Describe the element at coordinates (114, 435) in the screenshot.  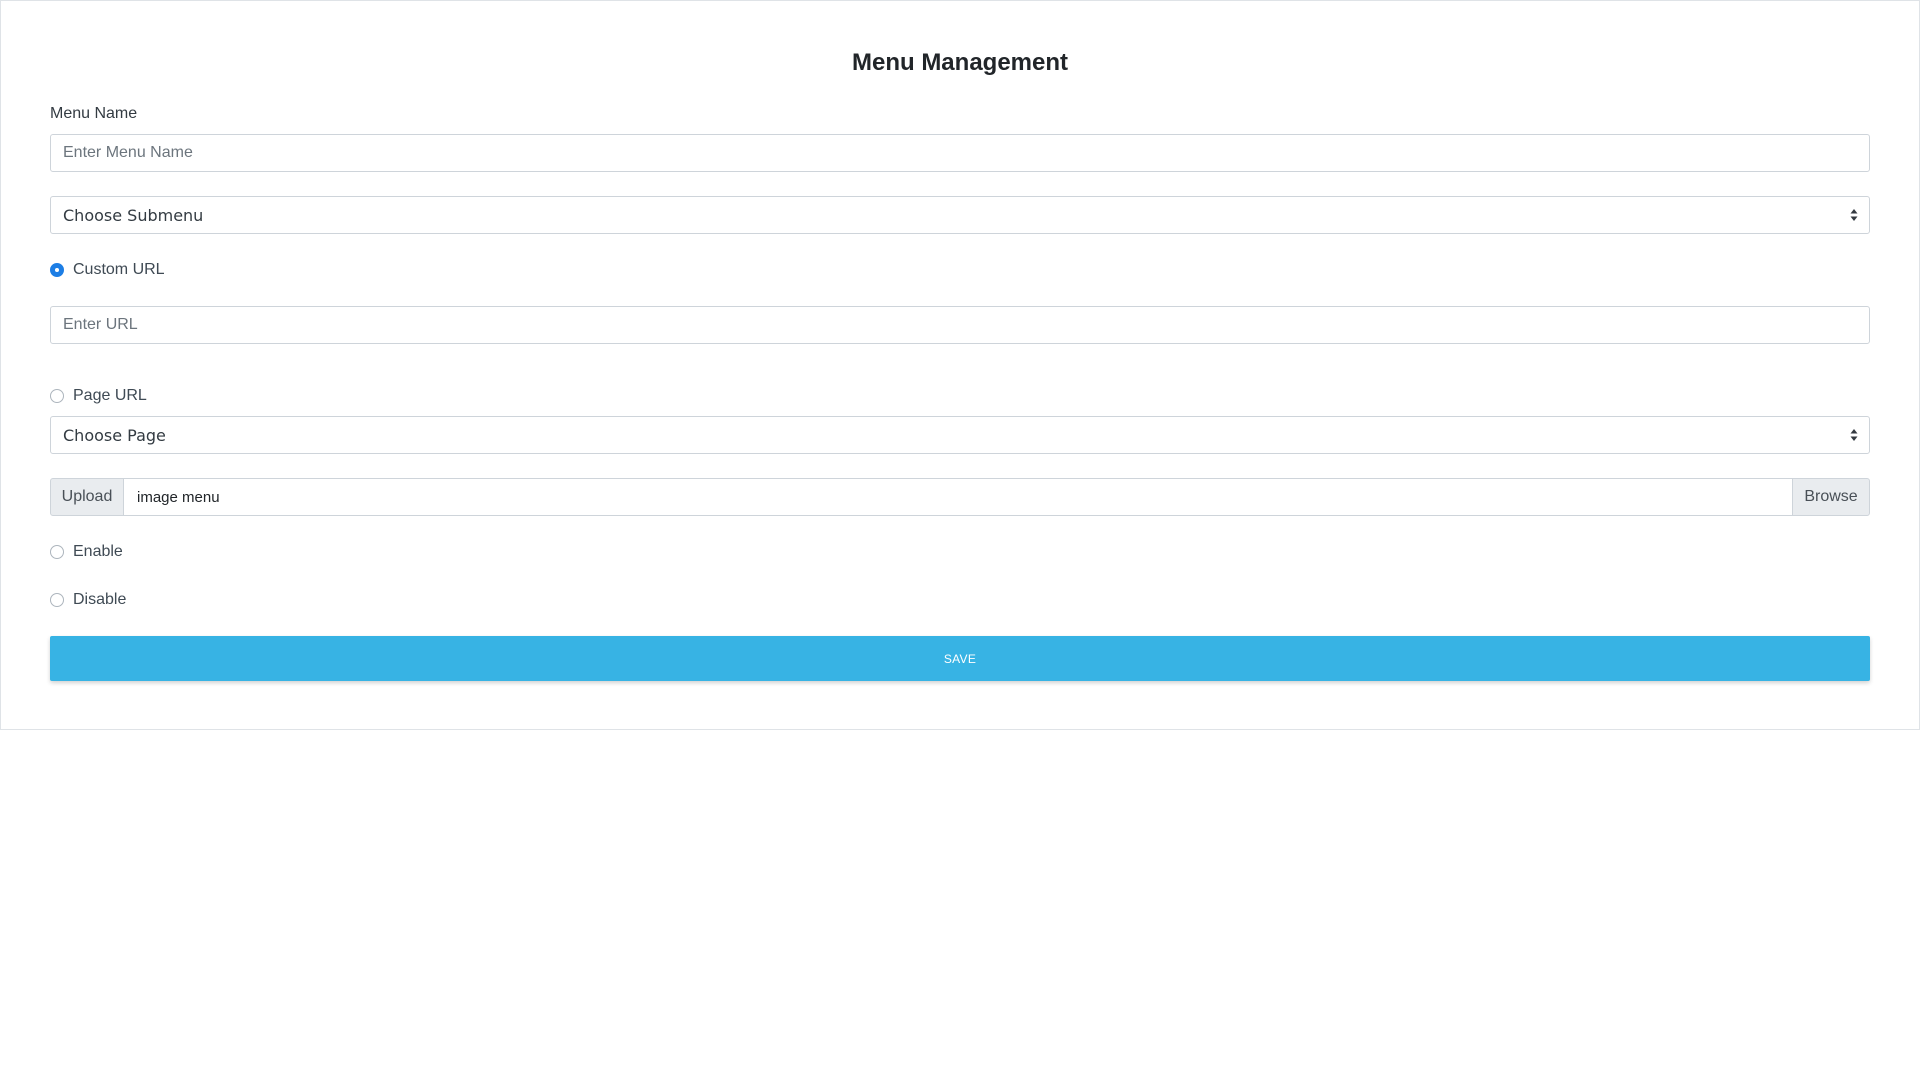
I see `page-select-value: Choose Page` at that location.